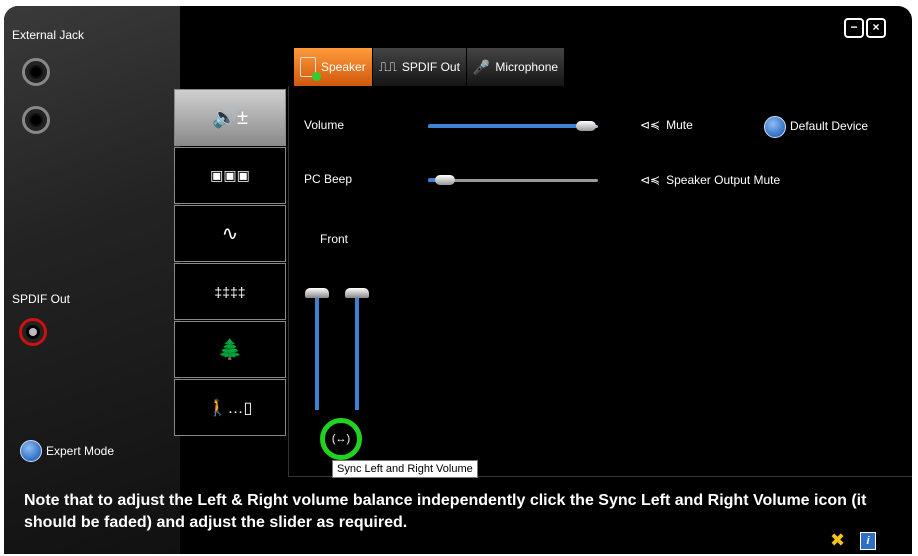  Describe the element at coordinates (41, 299) in the screenshot. I see `spdif-out-label: SPDIF Out` at that location.